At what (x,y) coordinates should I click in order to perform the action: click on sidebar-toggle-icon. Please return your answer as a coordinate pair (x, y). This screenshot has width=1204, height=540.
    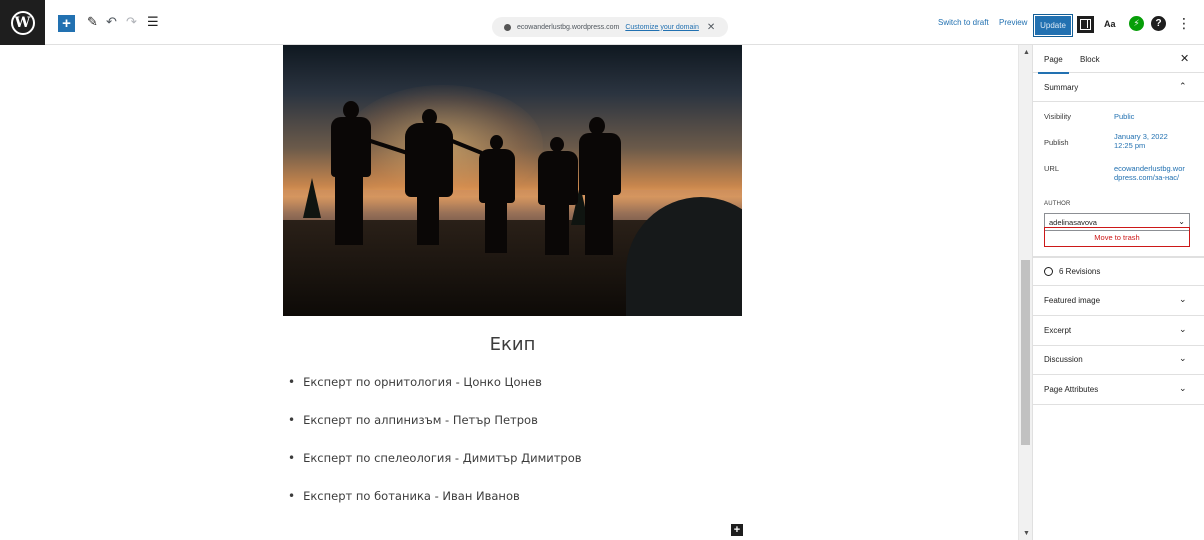
    Looking at the image, I should click on (1085, 24).